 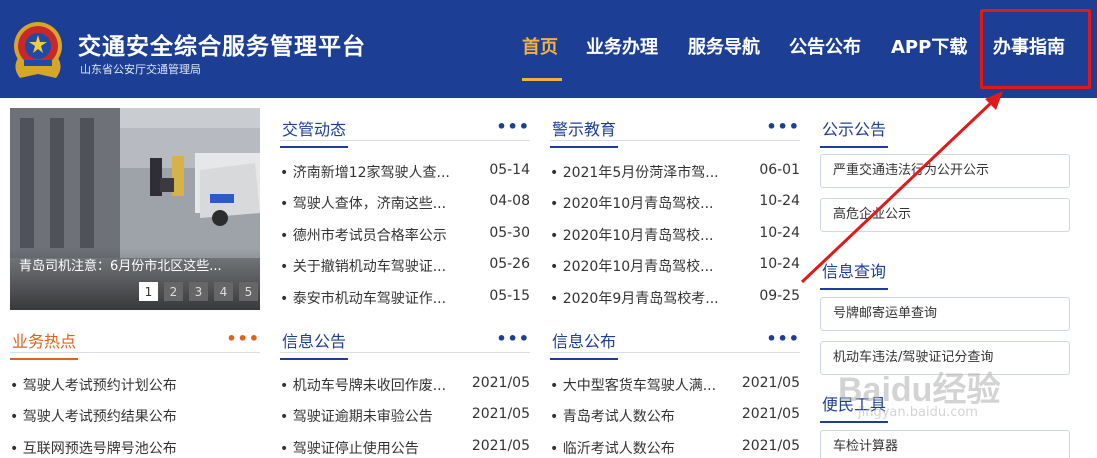 I want to click on hot-business-more-button: •••, so click(x=243, y=338).